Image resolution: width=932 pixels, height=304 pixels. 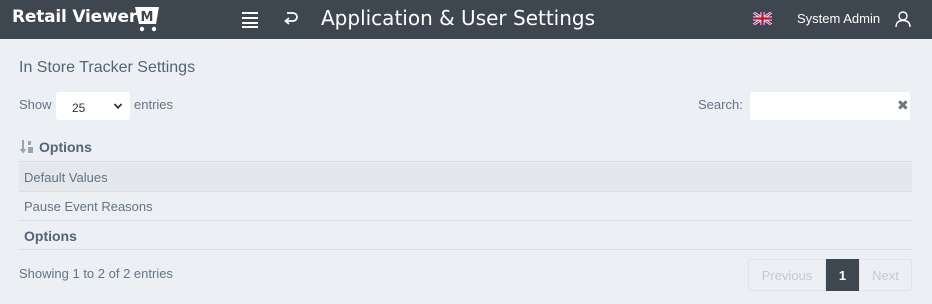 What do you see at coordinates (903, 105) in the screenshot?
I see `clear-search-icon: ✖` at bounding box center [903, 105].